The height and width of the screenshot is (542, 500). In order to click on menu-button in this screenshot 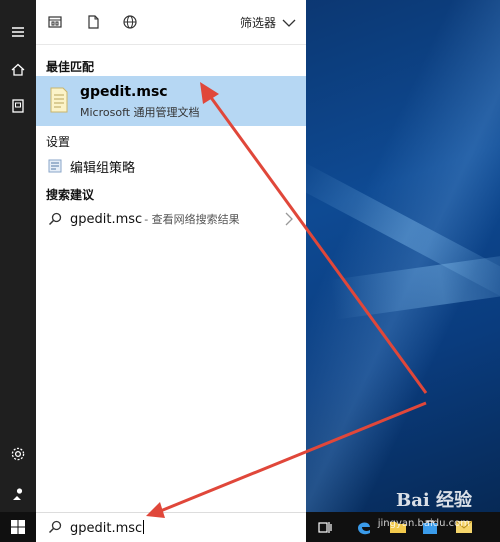, I will do `click(18, 32)`.